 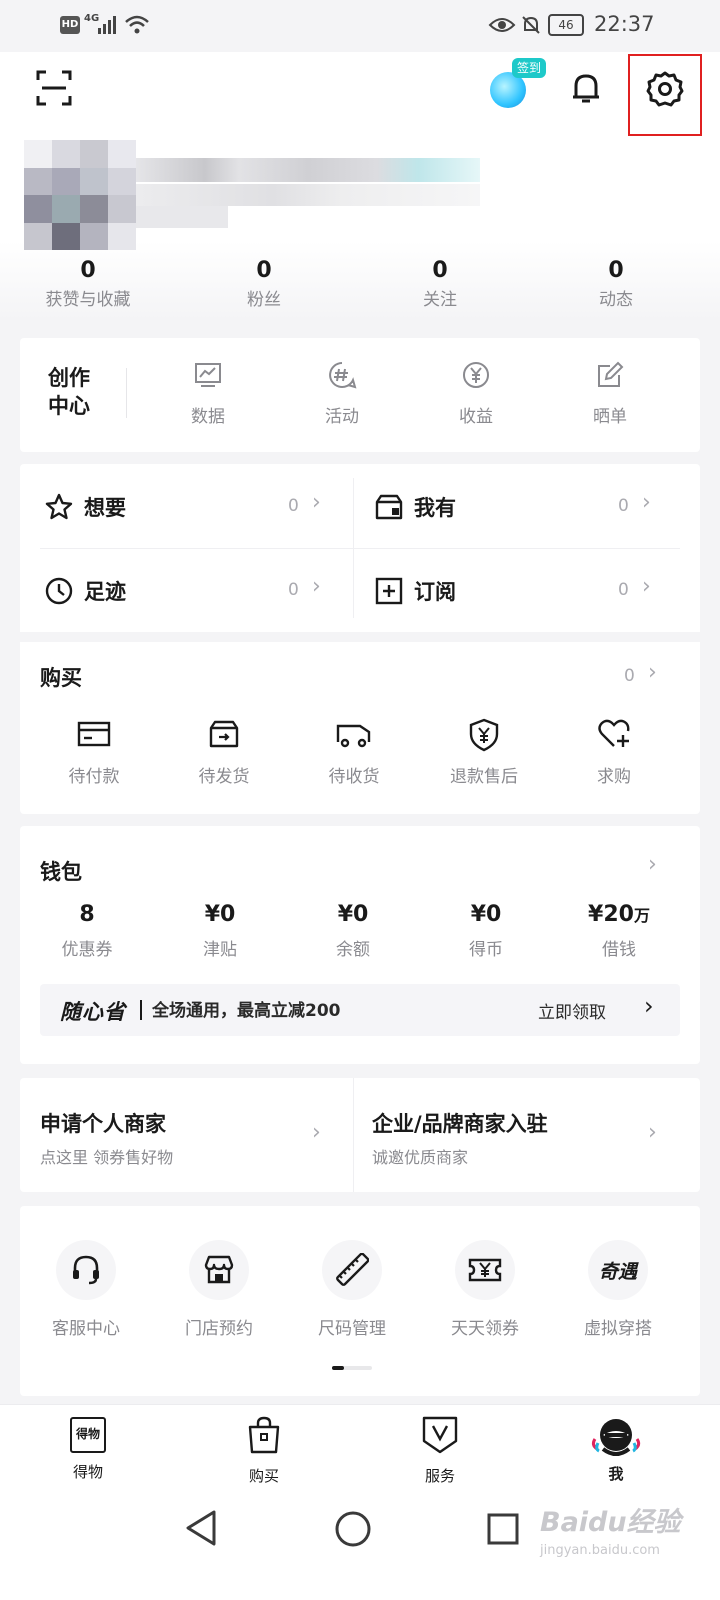 What do you see at coordinates (88, 284) in the screenshot?
I see `stat-likes: 0 获赞与收藏` at bounding box center [88, 284].